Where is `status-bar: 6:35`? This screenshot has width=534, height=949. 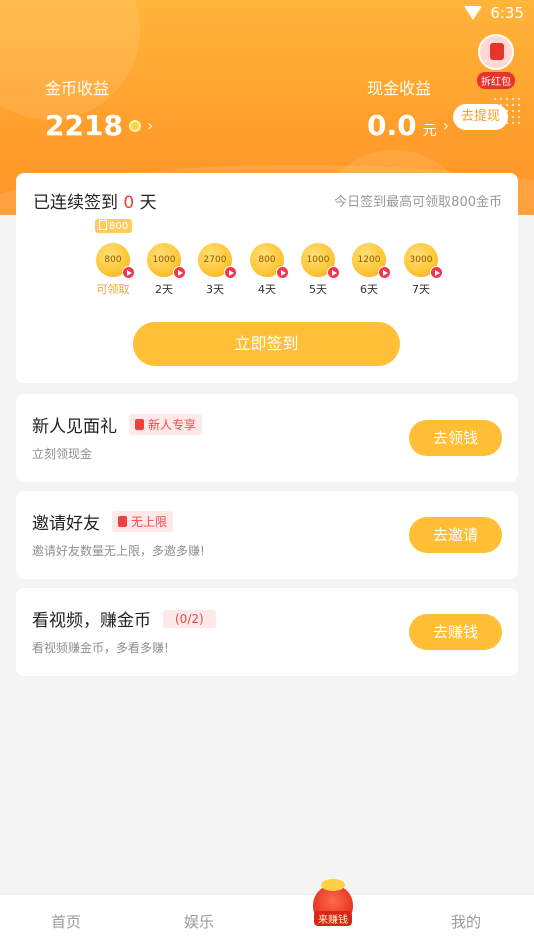 status-bar: 6:35 is located at coordinates (494, 13).